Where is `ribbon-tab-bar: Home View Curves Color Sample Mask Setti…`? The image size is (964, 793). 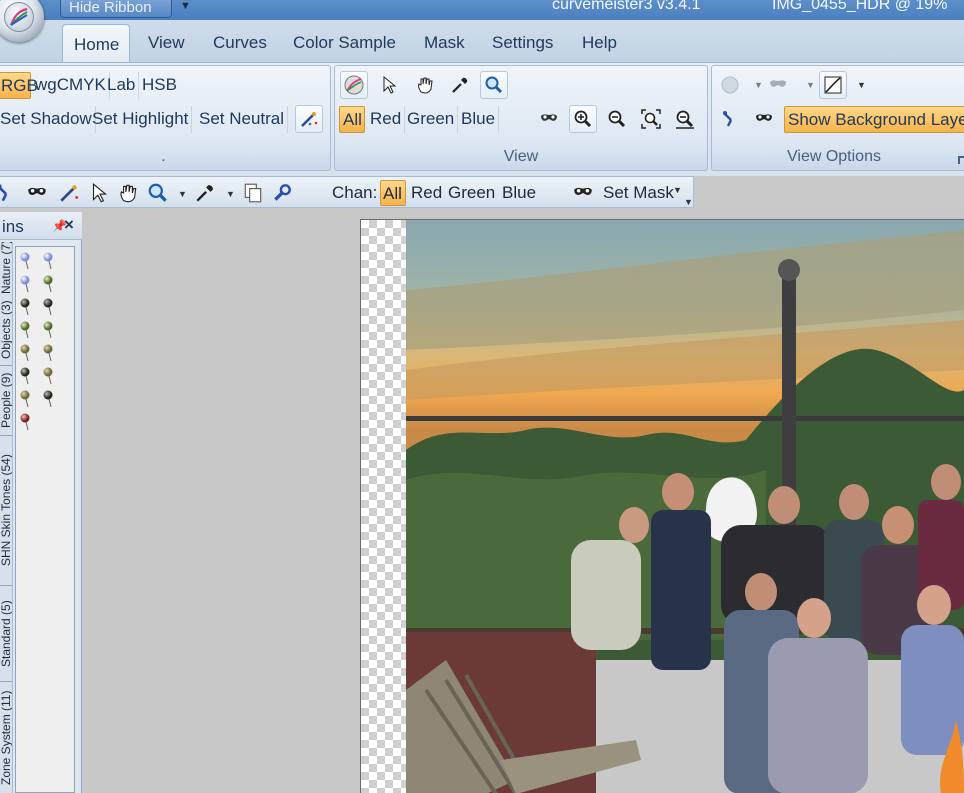 ribbon-tab-bar: Home View Curves Color Sample Mask Setti… is located at coordinates (482, 41).